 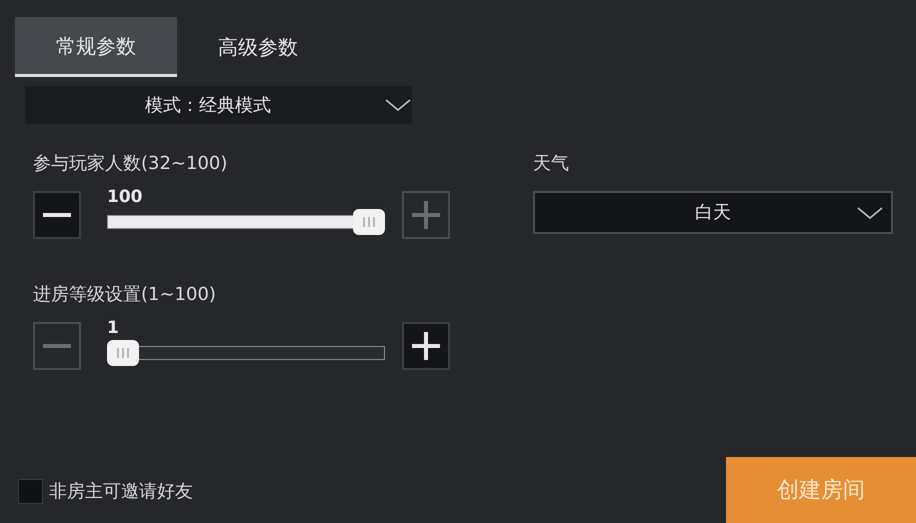 What do you see at coordinates (113, 328) in the screenshot?
I see `slider-value: 1` at bounding box center [113, 328].